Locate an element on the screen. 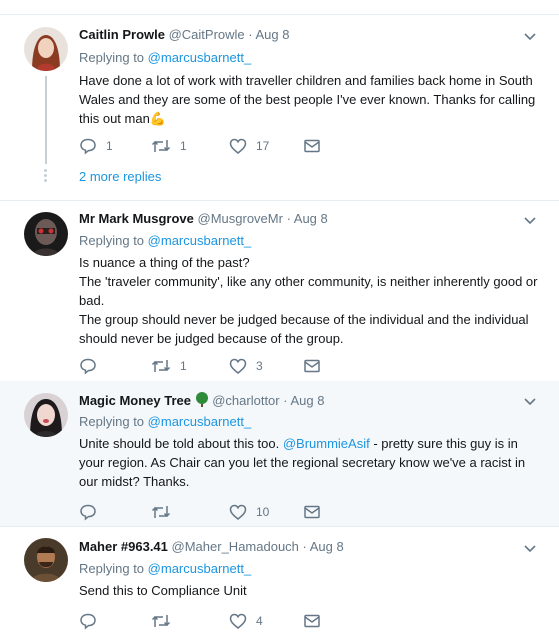 The height and width of the screenshot is (640, 559). tweet-body: Send this to Compliance Unit is located at coordinates (163, 590).